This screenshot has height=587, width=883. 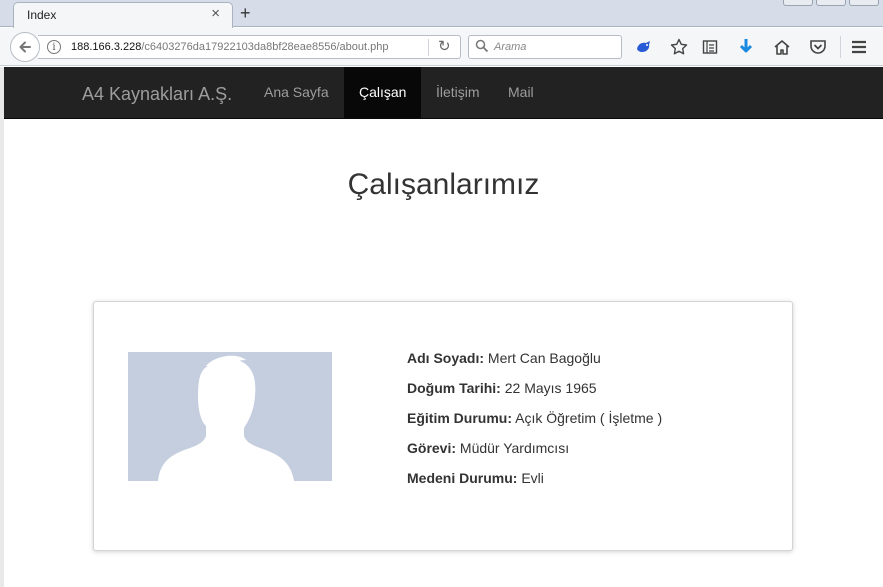 I want to click on info-row-name: Adı Soyadı: Mert Can Bagoğlu, so click(x=534, y=363).